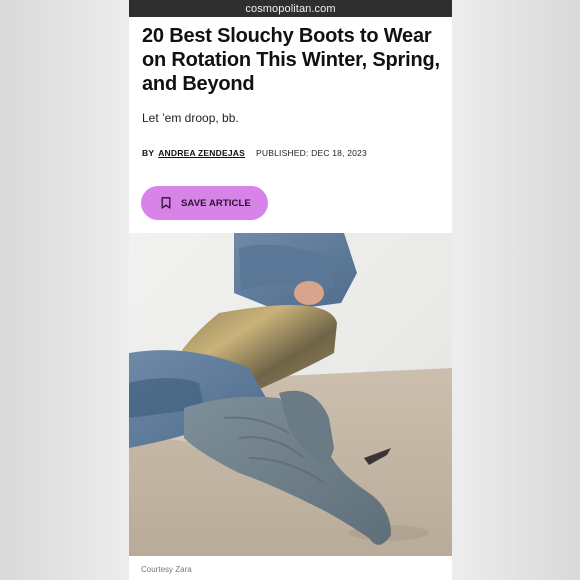  I want to click on published-date: PUBLISHED: DEC 18, 2023, so click(311, 153).